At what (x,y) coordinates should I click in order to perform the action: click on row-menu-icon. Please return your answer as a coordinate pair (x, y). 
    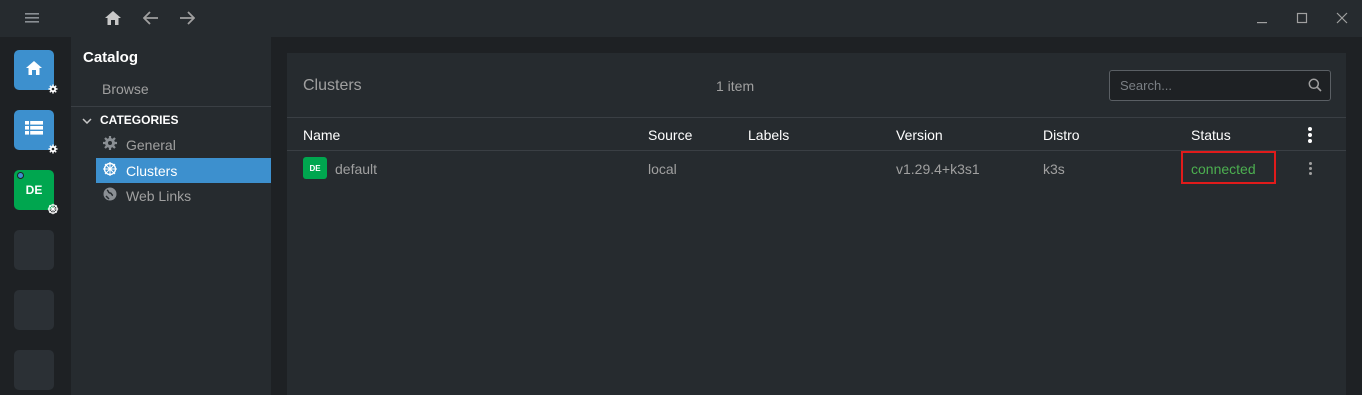
    Looking at the image, I should click on (1310, 168).